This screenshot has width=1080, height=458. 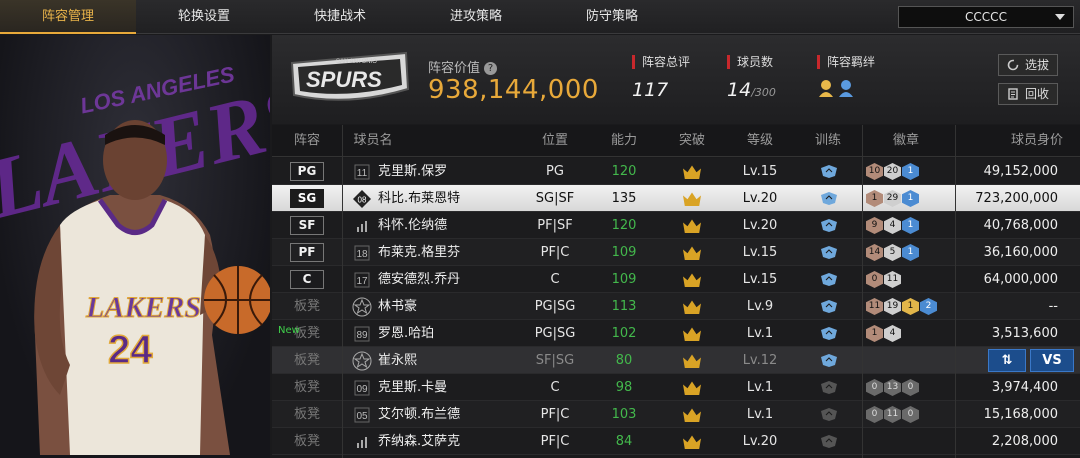 I want to click on svg-text: 05, so click(x=362, y=416).